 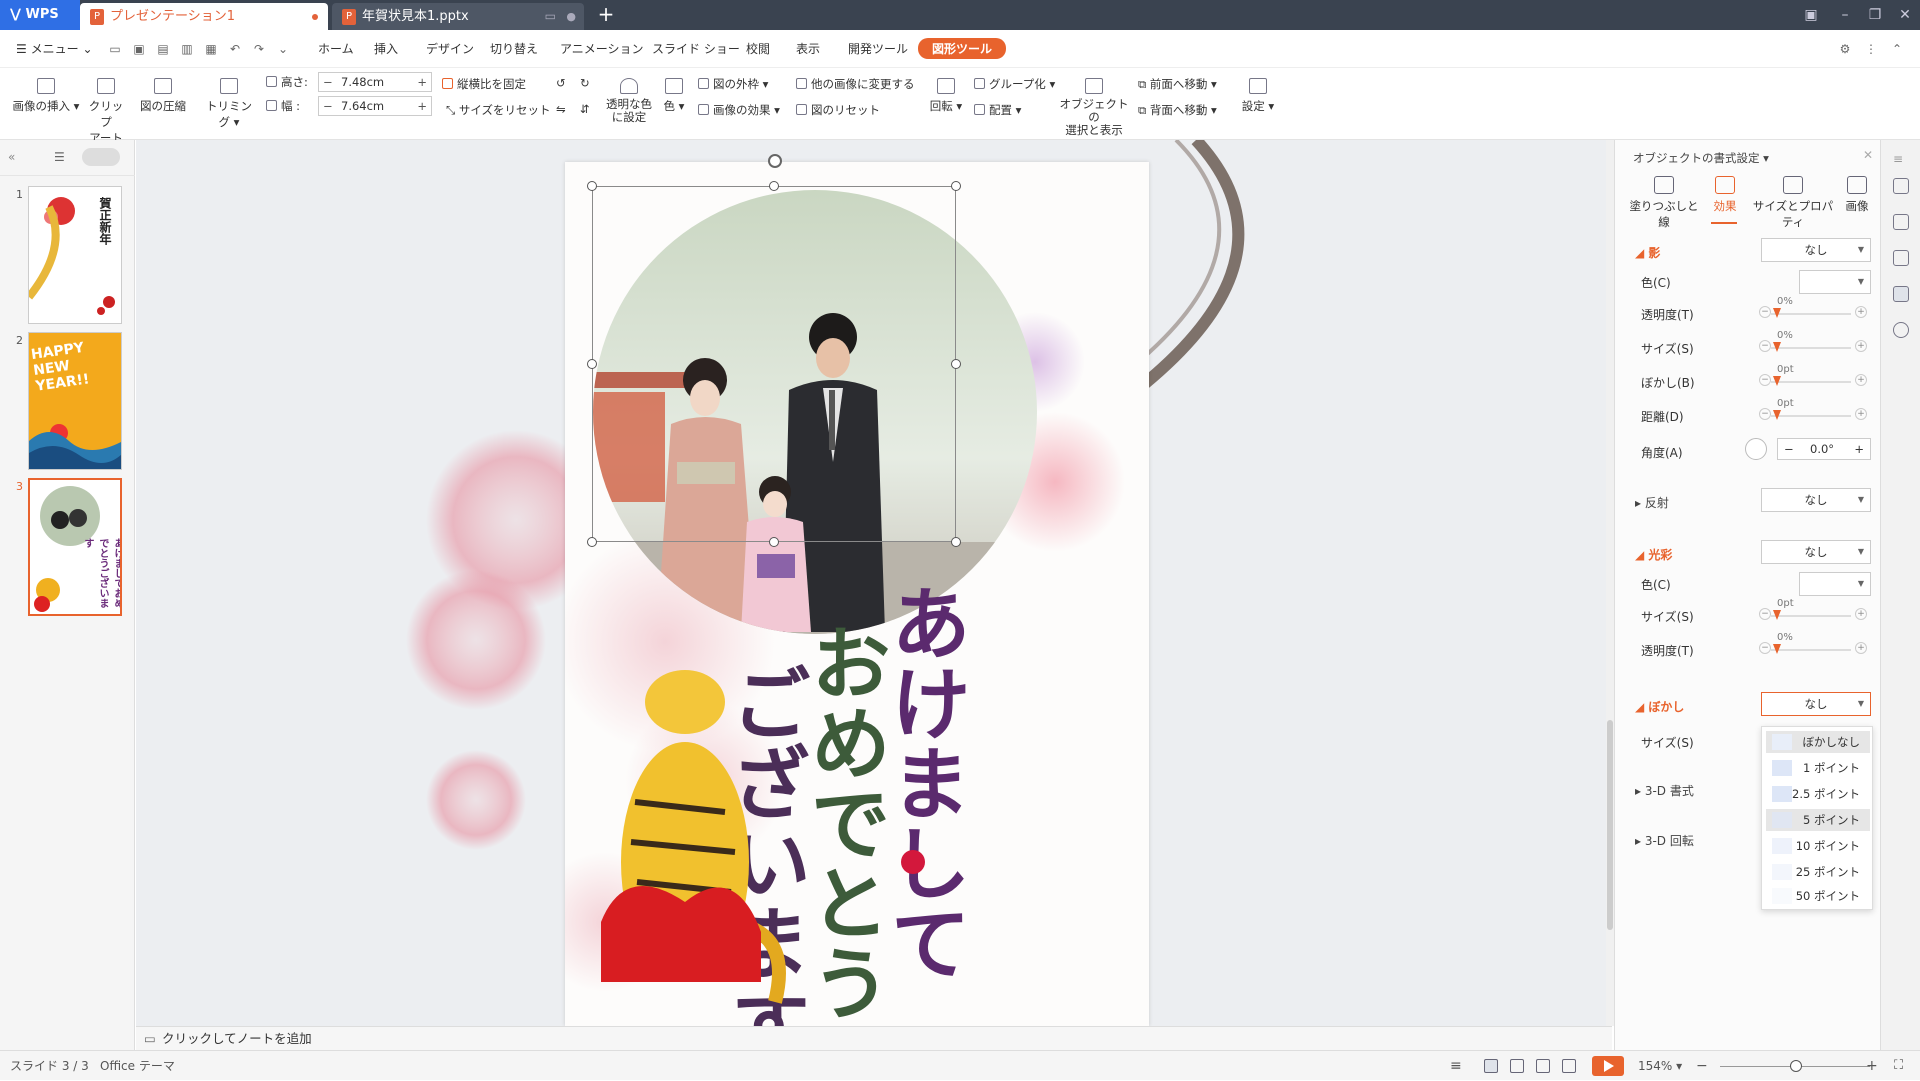 I want to click on settings-button: 設定 ▾, so click(x=1258, y=96).